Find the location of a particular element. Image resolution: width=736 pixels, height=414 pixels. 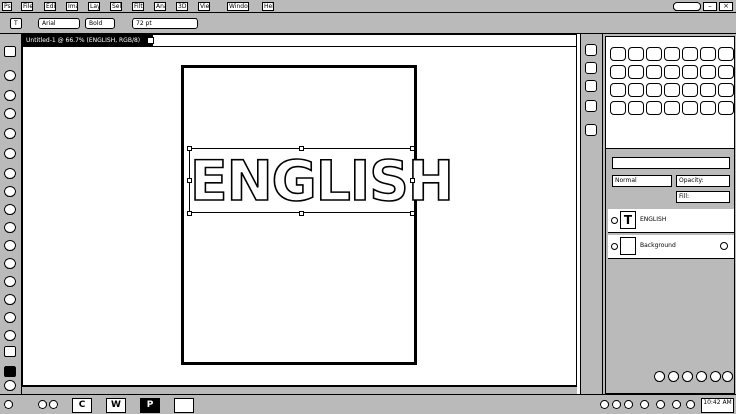

network-icon is located at coordinates (660, 404).